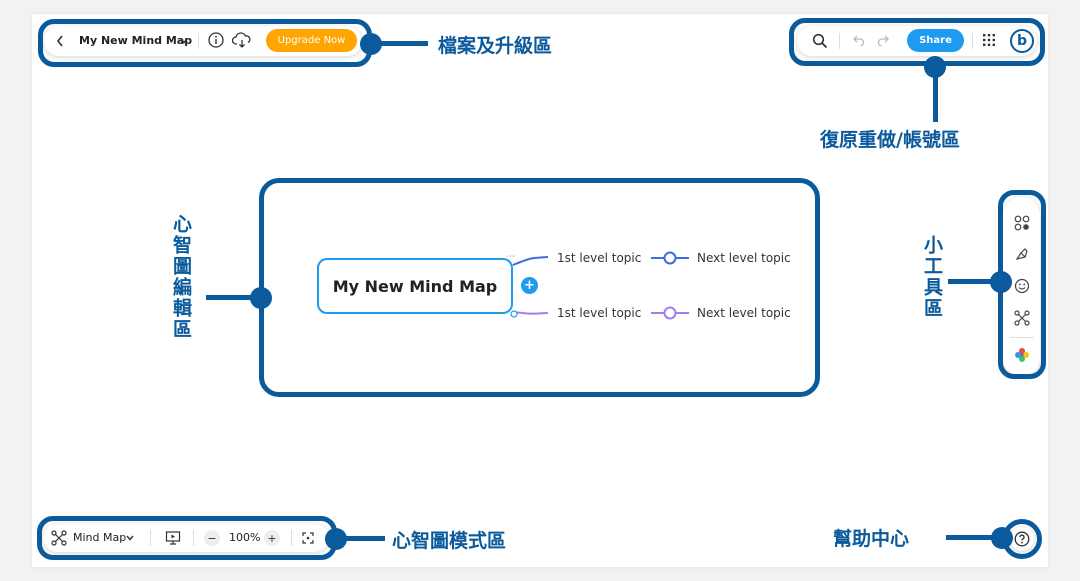 The image size is (1080, 581). I want to click on annotation-file-upgrade: 檔案及升級區, so click(495, 46).